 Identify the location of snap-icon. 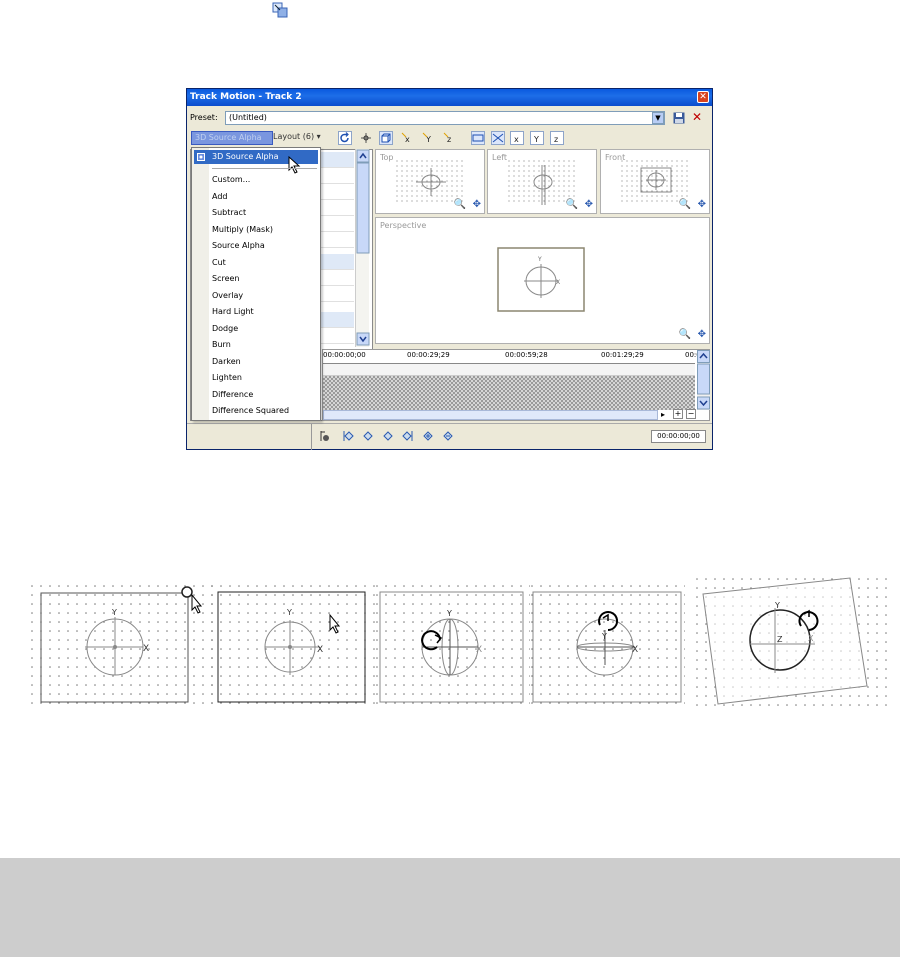
(366, 138).